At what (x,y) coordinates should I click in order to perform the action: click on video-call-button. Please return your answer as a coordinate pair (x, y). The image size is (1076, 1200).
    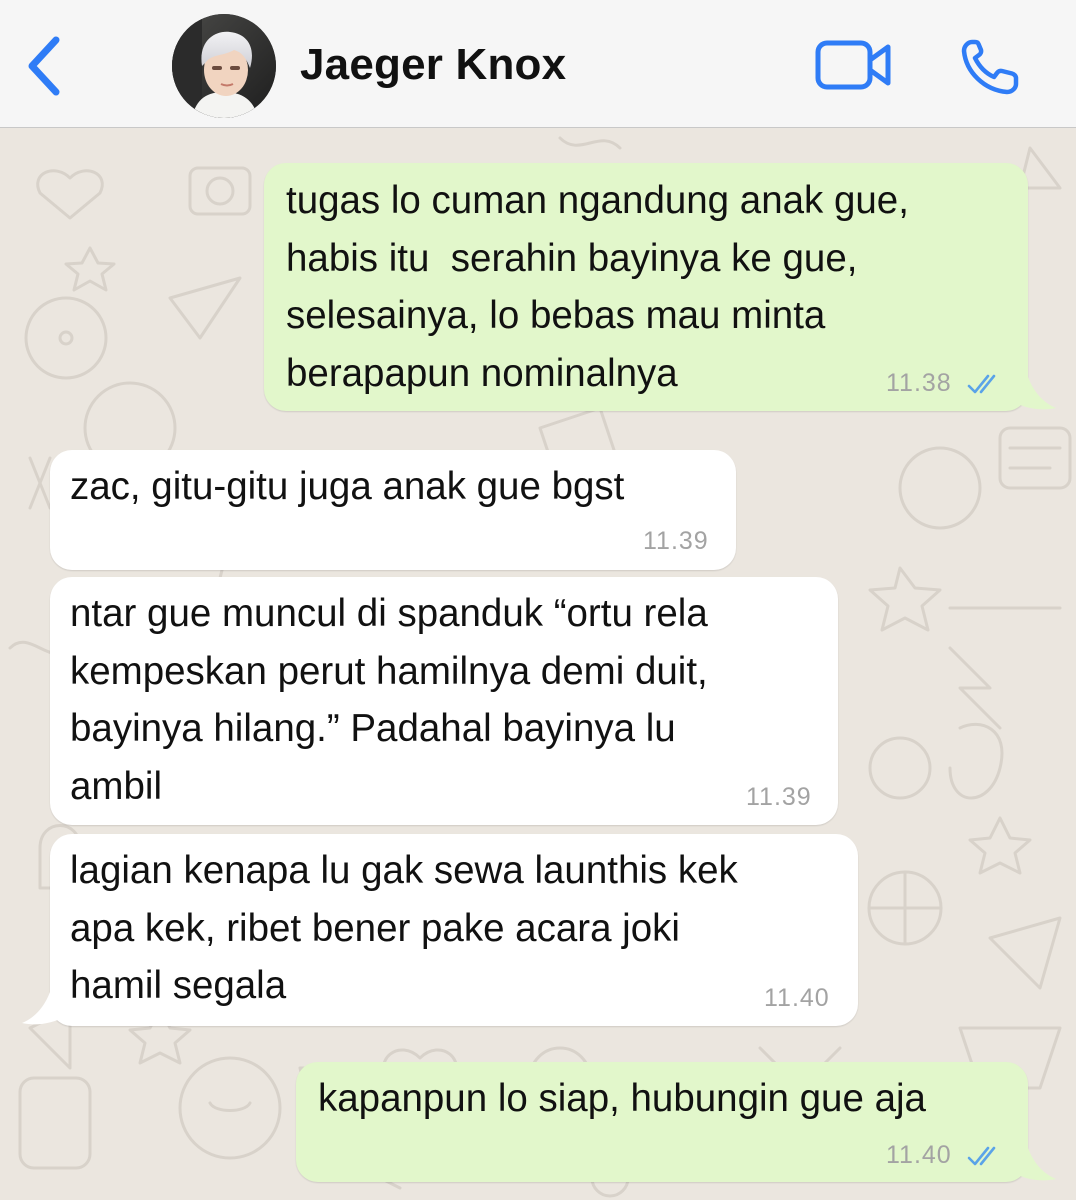
    Looking at the image, I should click on (854, 65).